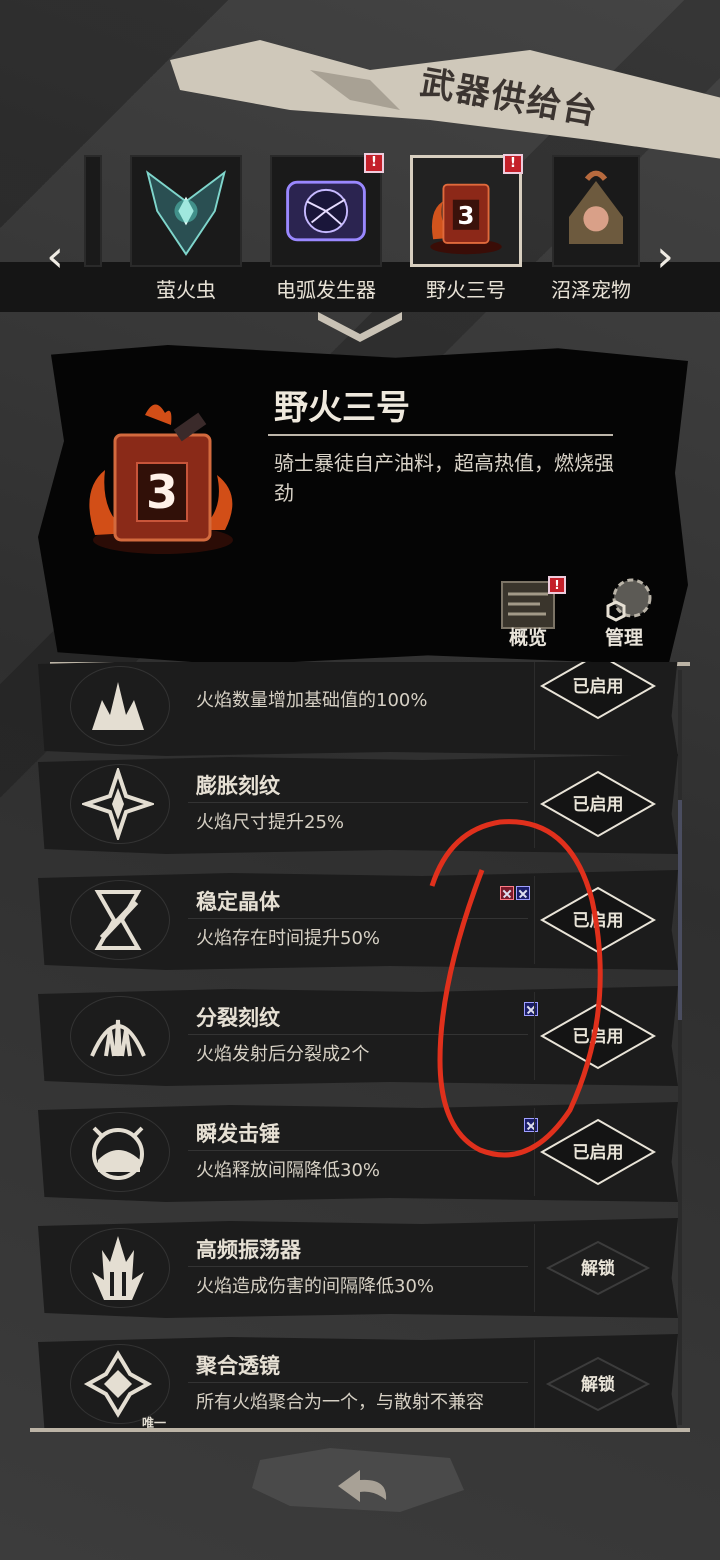 This screenshot has width=720, height=1560. I want to click on upgrade-desc: 火焰数量增加基础值的100%, so click(312, 700).